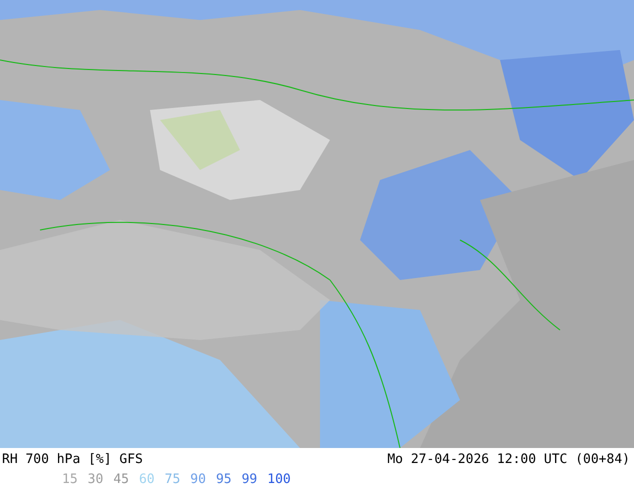 Image resolution: width=634 pixels, height=490 pixels. I want to click on legend-value: 95, so click(224, 479).